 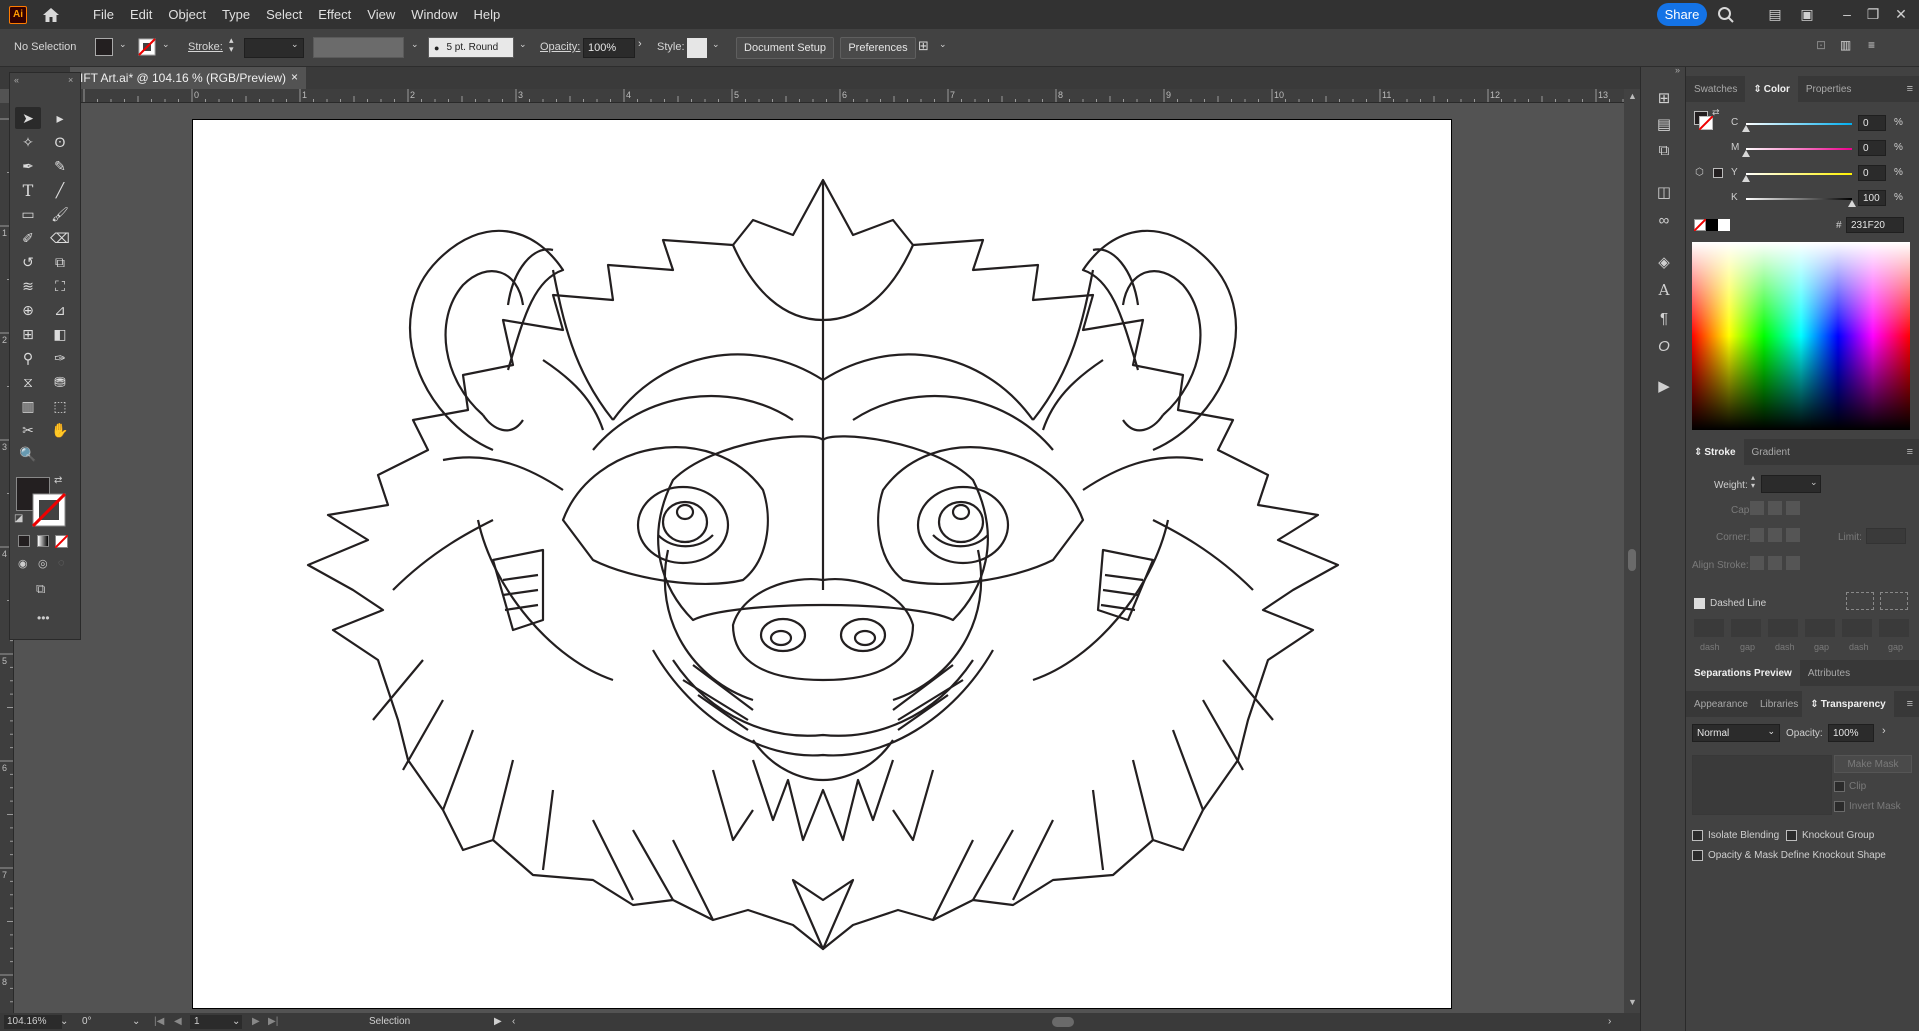 I want to click on tab-transparency: ⇕ Transparency, so click(x=1848, y=704).